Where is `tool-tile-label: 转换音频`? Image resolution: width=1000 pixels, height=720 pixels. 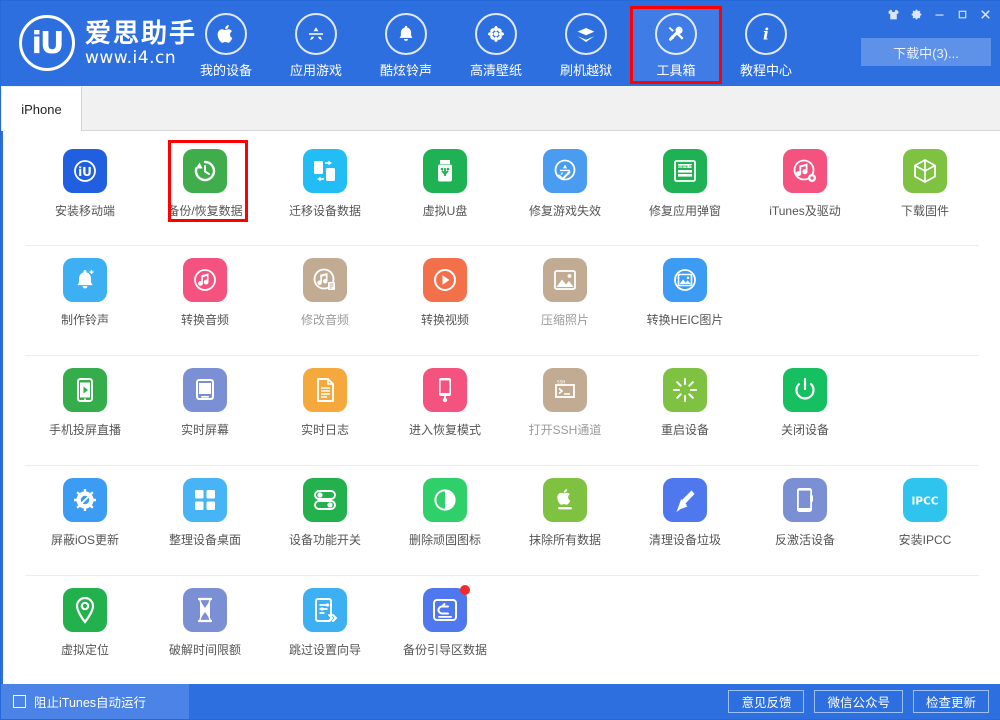
tool-tile-label: 转换音频 is located at coordinates (204, 320).